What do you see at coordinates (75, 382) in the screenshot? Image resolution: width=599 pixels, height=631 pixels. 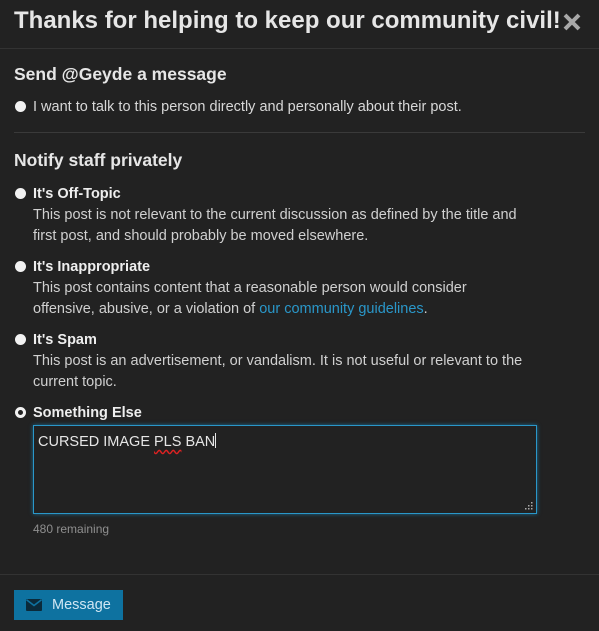 I see `option-spam-desc-line2: current topic.` at bounding box center [75, 382].